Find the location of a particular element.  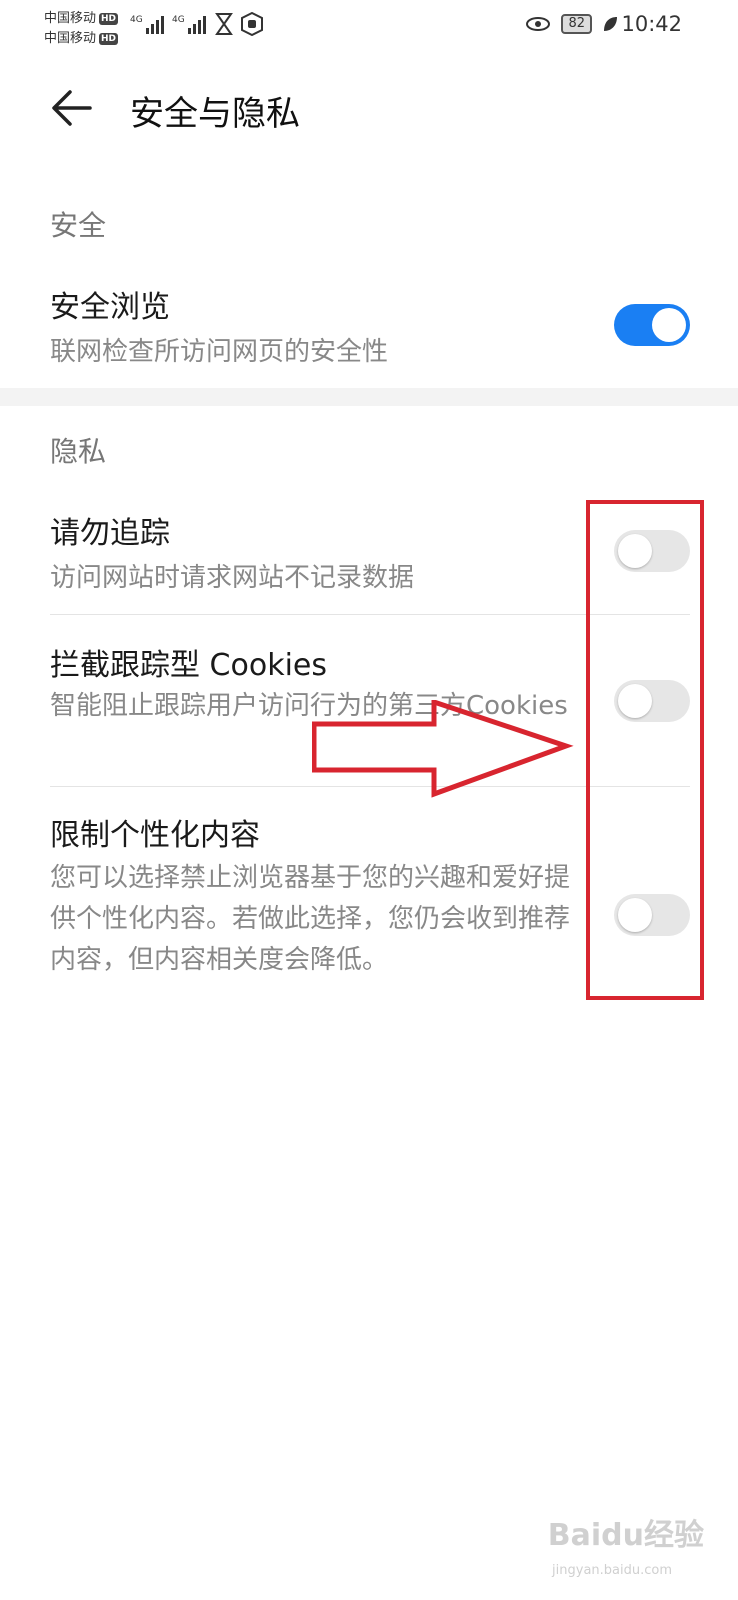

item-title: 请勿追踪 is located at coordinates (110, 533).